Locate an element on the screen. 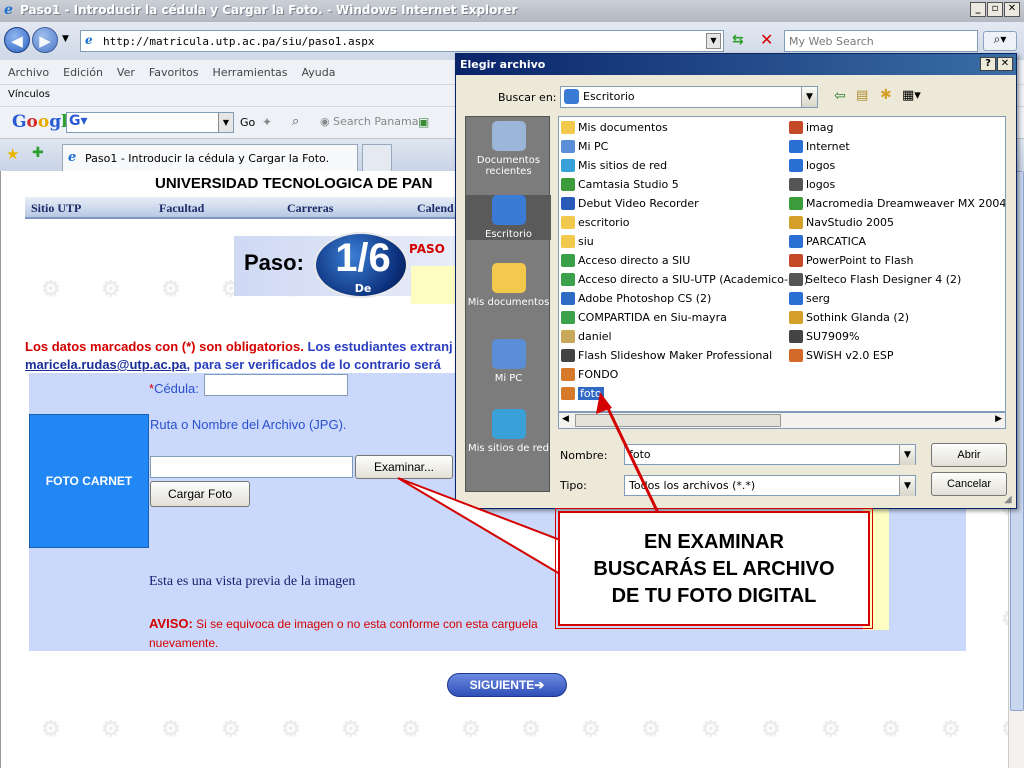  callout-line-2: BUSCARÁS EL ARCHIVO is located at coordinates (714, 569).